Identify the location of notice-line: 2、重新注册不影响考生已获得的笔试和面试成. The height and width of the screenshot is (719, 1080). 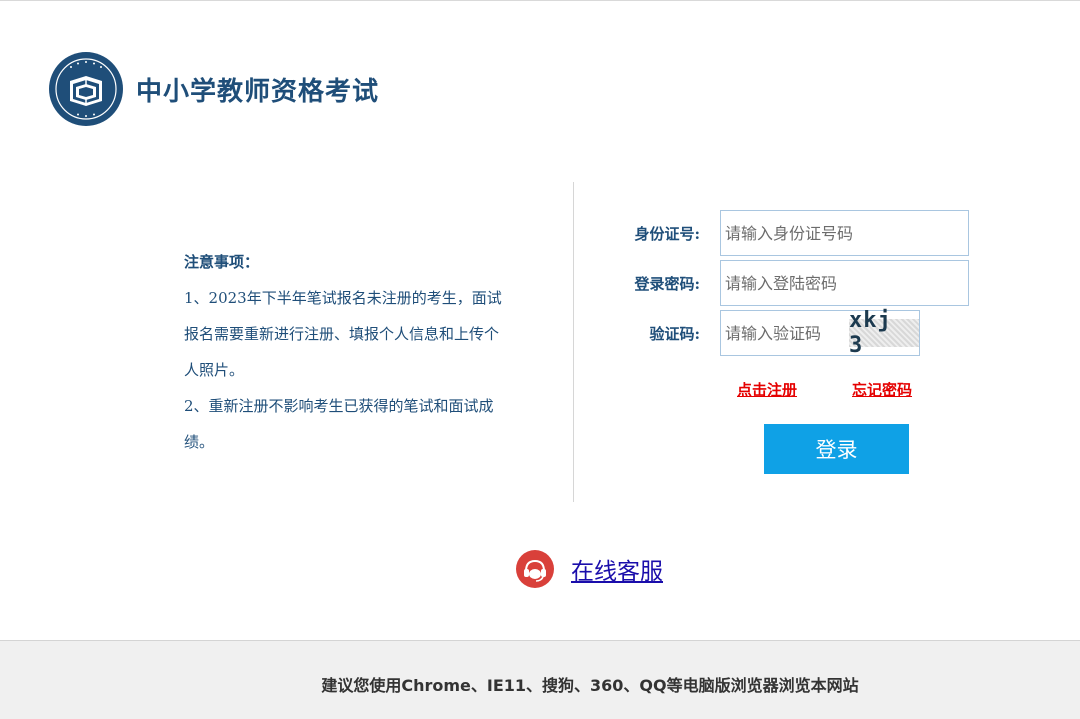
(339, 406).